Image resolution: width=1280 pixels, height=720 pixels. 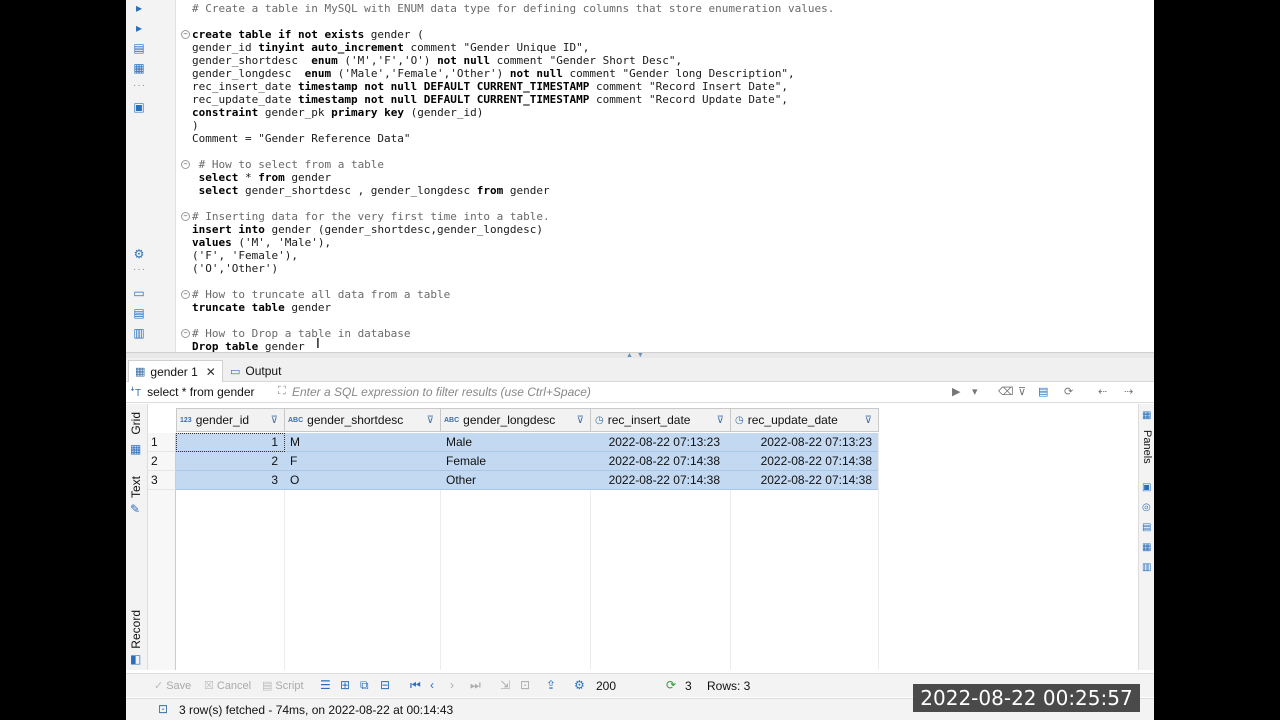 What do you see at coordinates (301, 333) in the screenshot?
I see `code-line: # How to Drop a table in database` at bounding box center [301, 333].